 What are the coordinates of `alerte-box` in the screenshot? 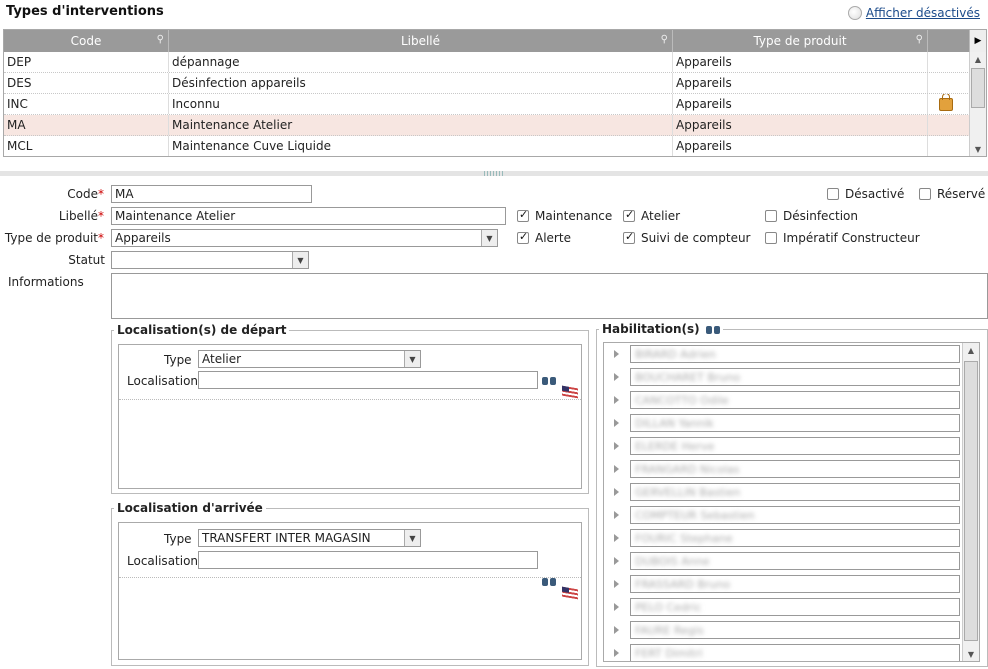 It's located at (523, 237).